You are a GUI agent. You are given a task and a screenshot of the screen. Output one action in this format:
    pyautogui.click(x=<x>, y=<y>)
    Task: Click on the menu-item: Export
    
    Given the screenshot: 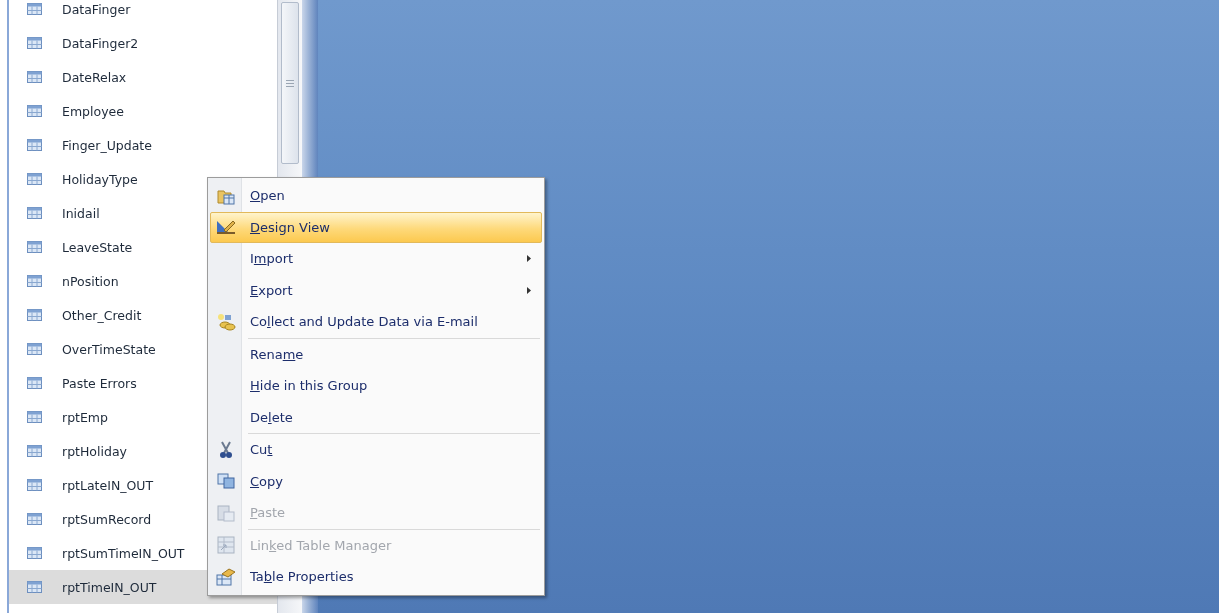 What is the action you would take?
    pyautogui.click(x=376, y=290)
    